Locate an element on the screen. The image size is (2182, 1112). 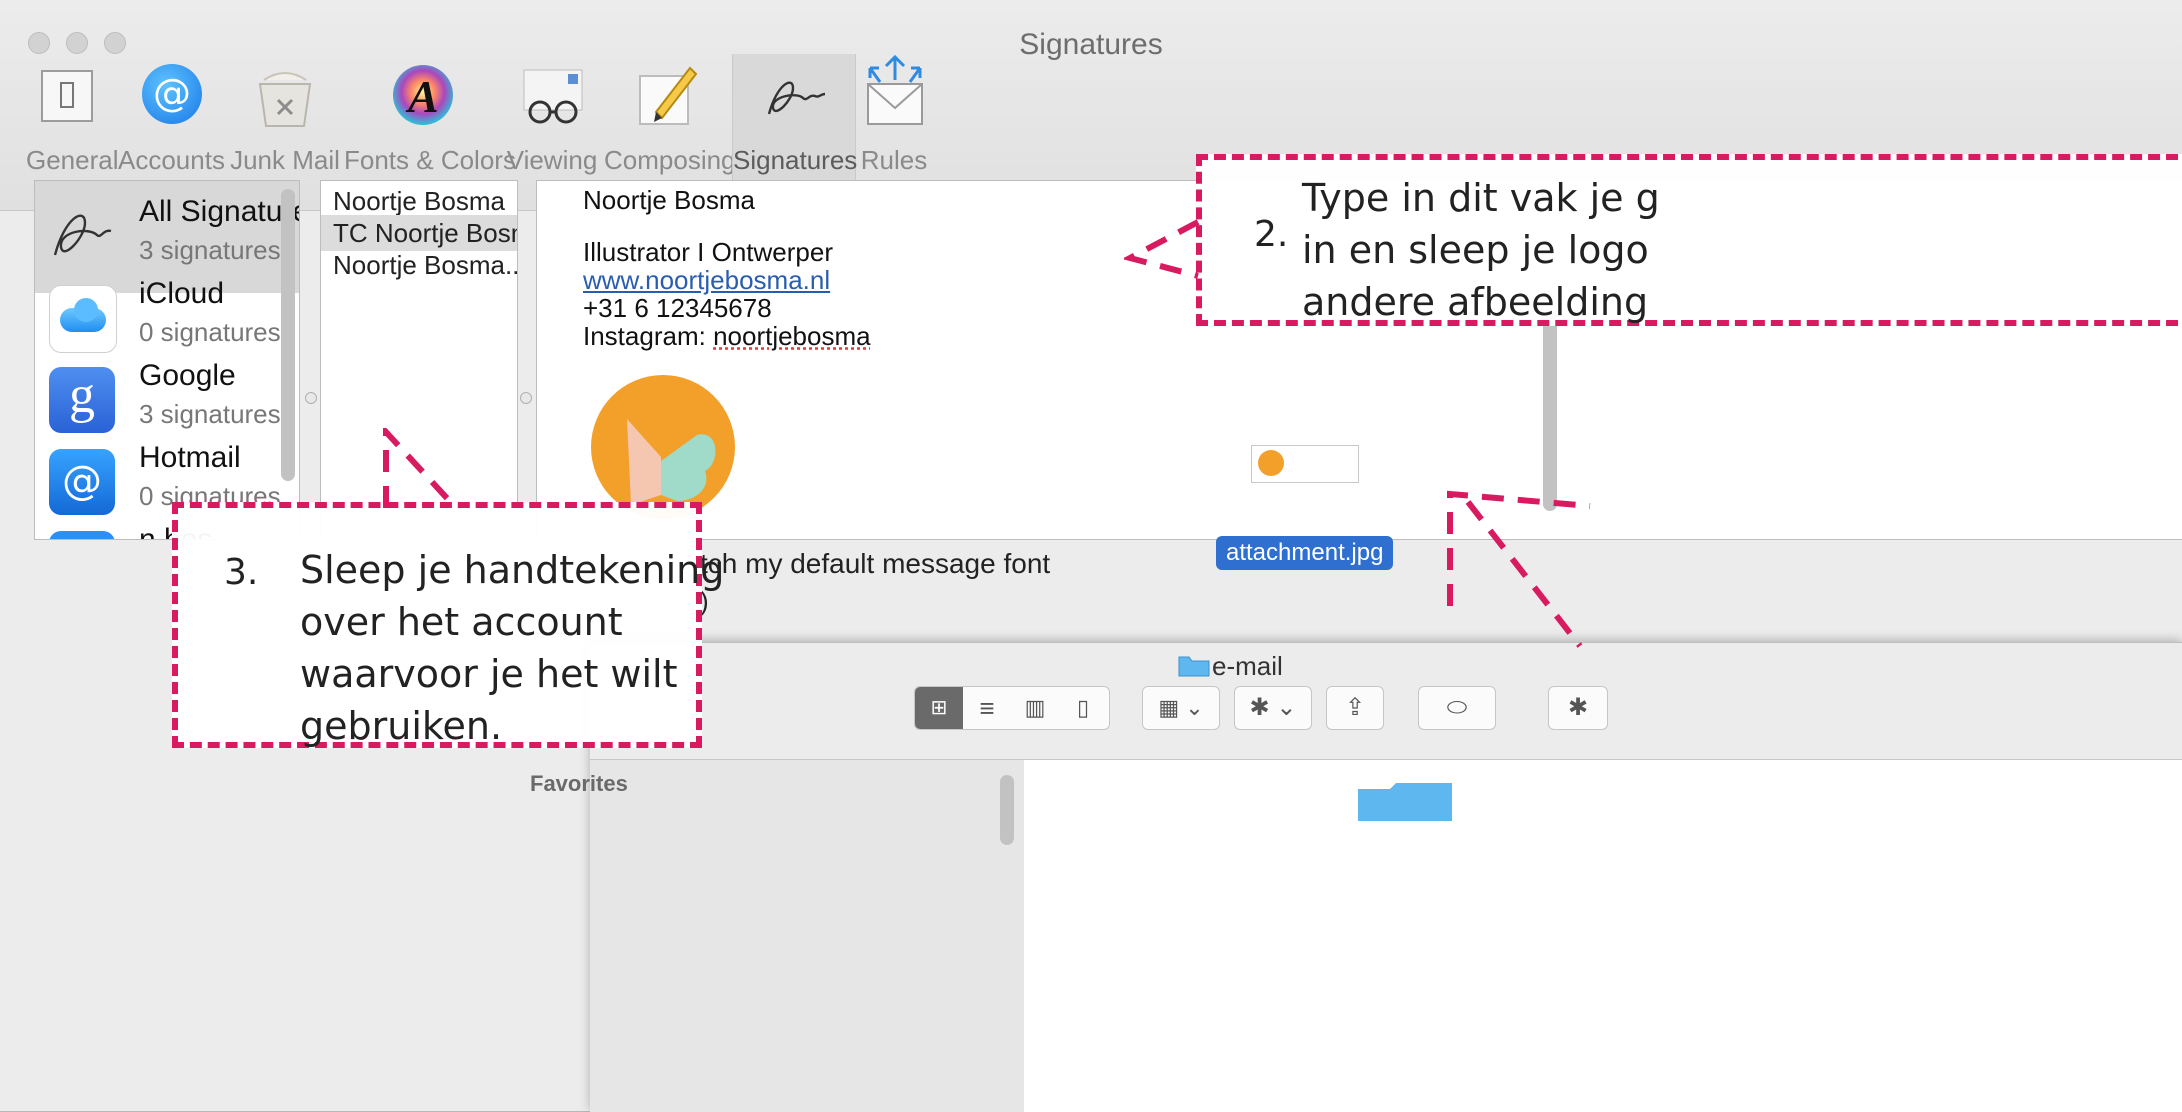
finder-sidebar is located at coordinates (808, 936).